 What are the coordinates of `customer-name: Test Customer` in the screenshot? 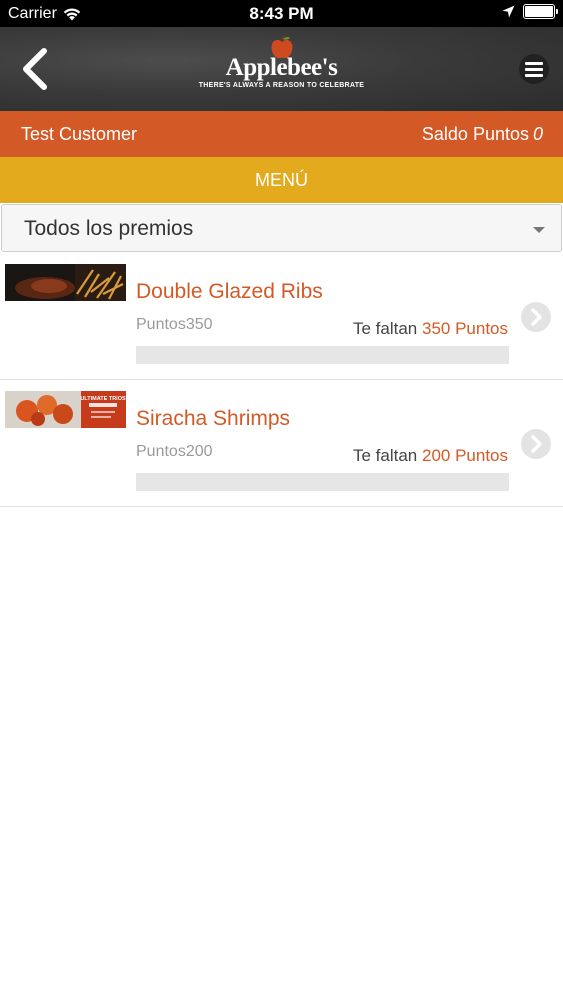 It's located at (79, 134).